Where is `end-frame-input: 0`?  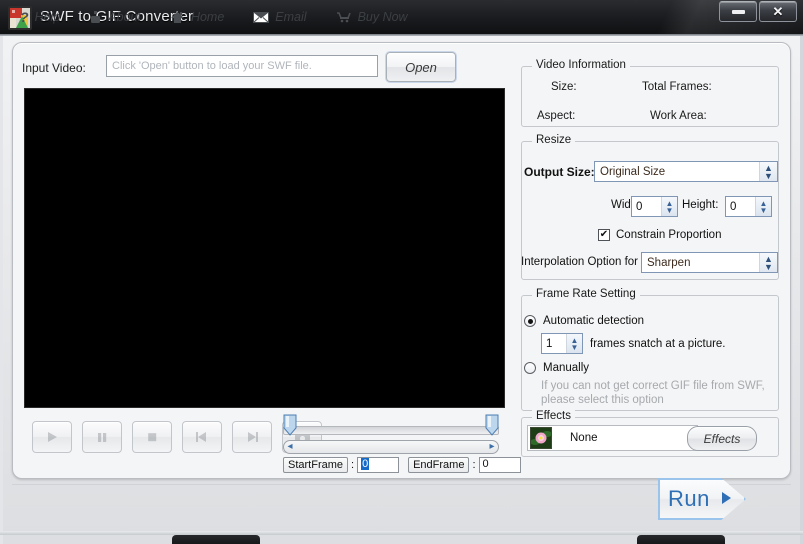
end-frame-input: 0 is located at coordinates (499, 465).